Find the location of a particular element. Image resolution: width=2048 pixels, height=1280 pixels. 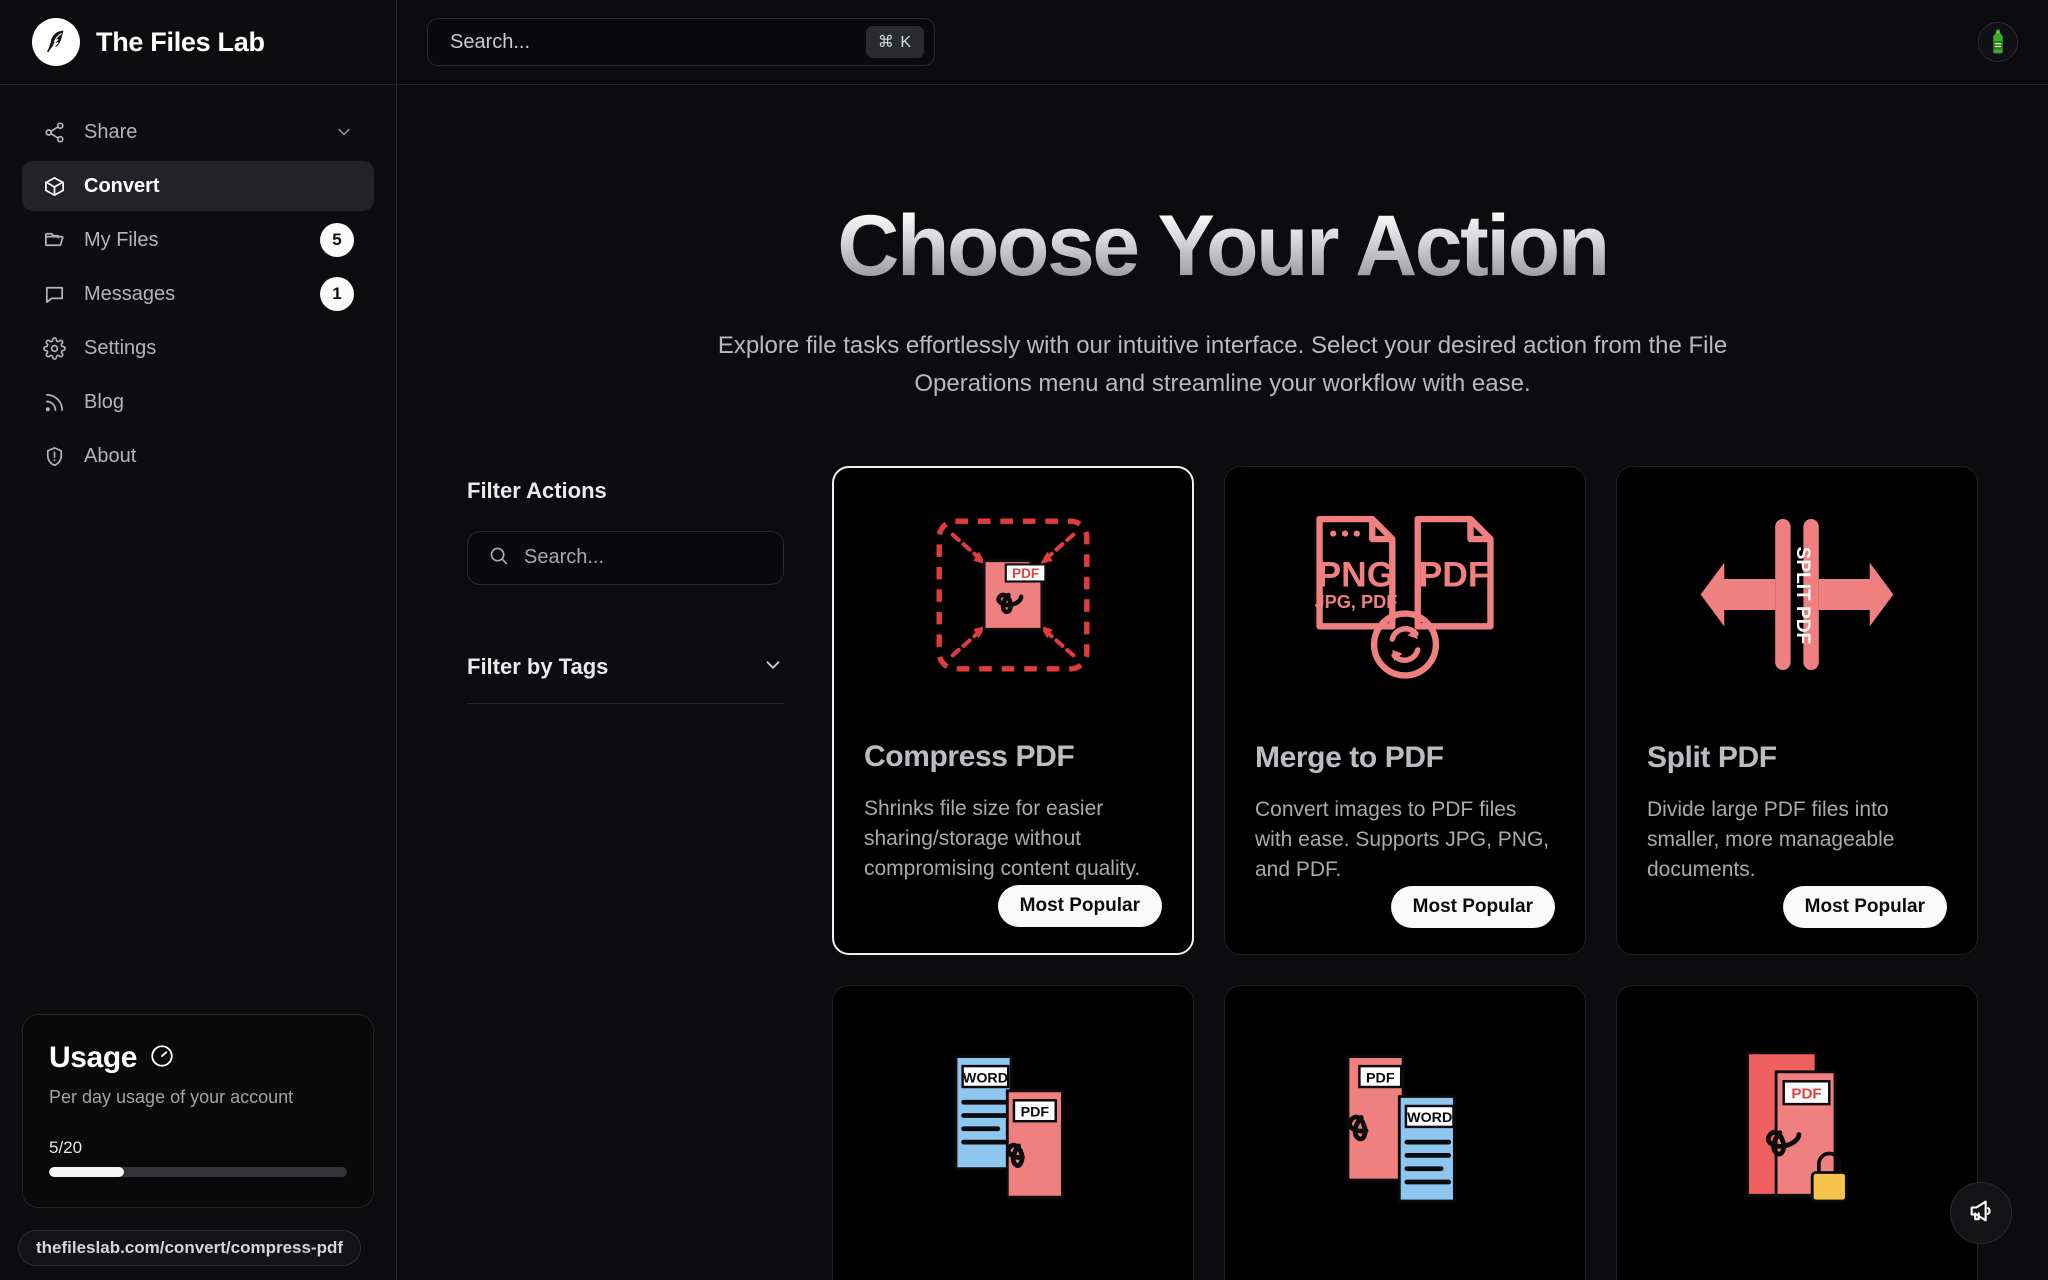

sidebar-badge-messages: 1 is located at coordinates (337, 294).